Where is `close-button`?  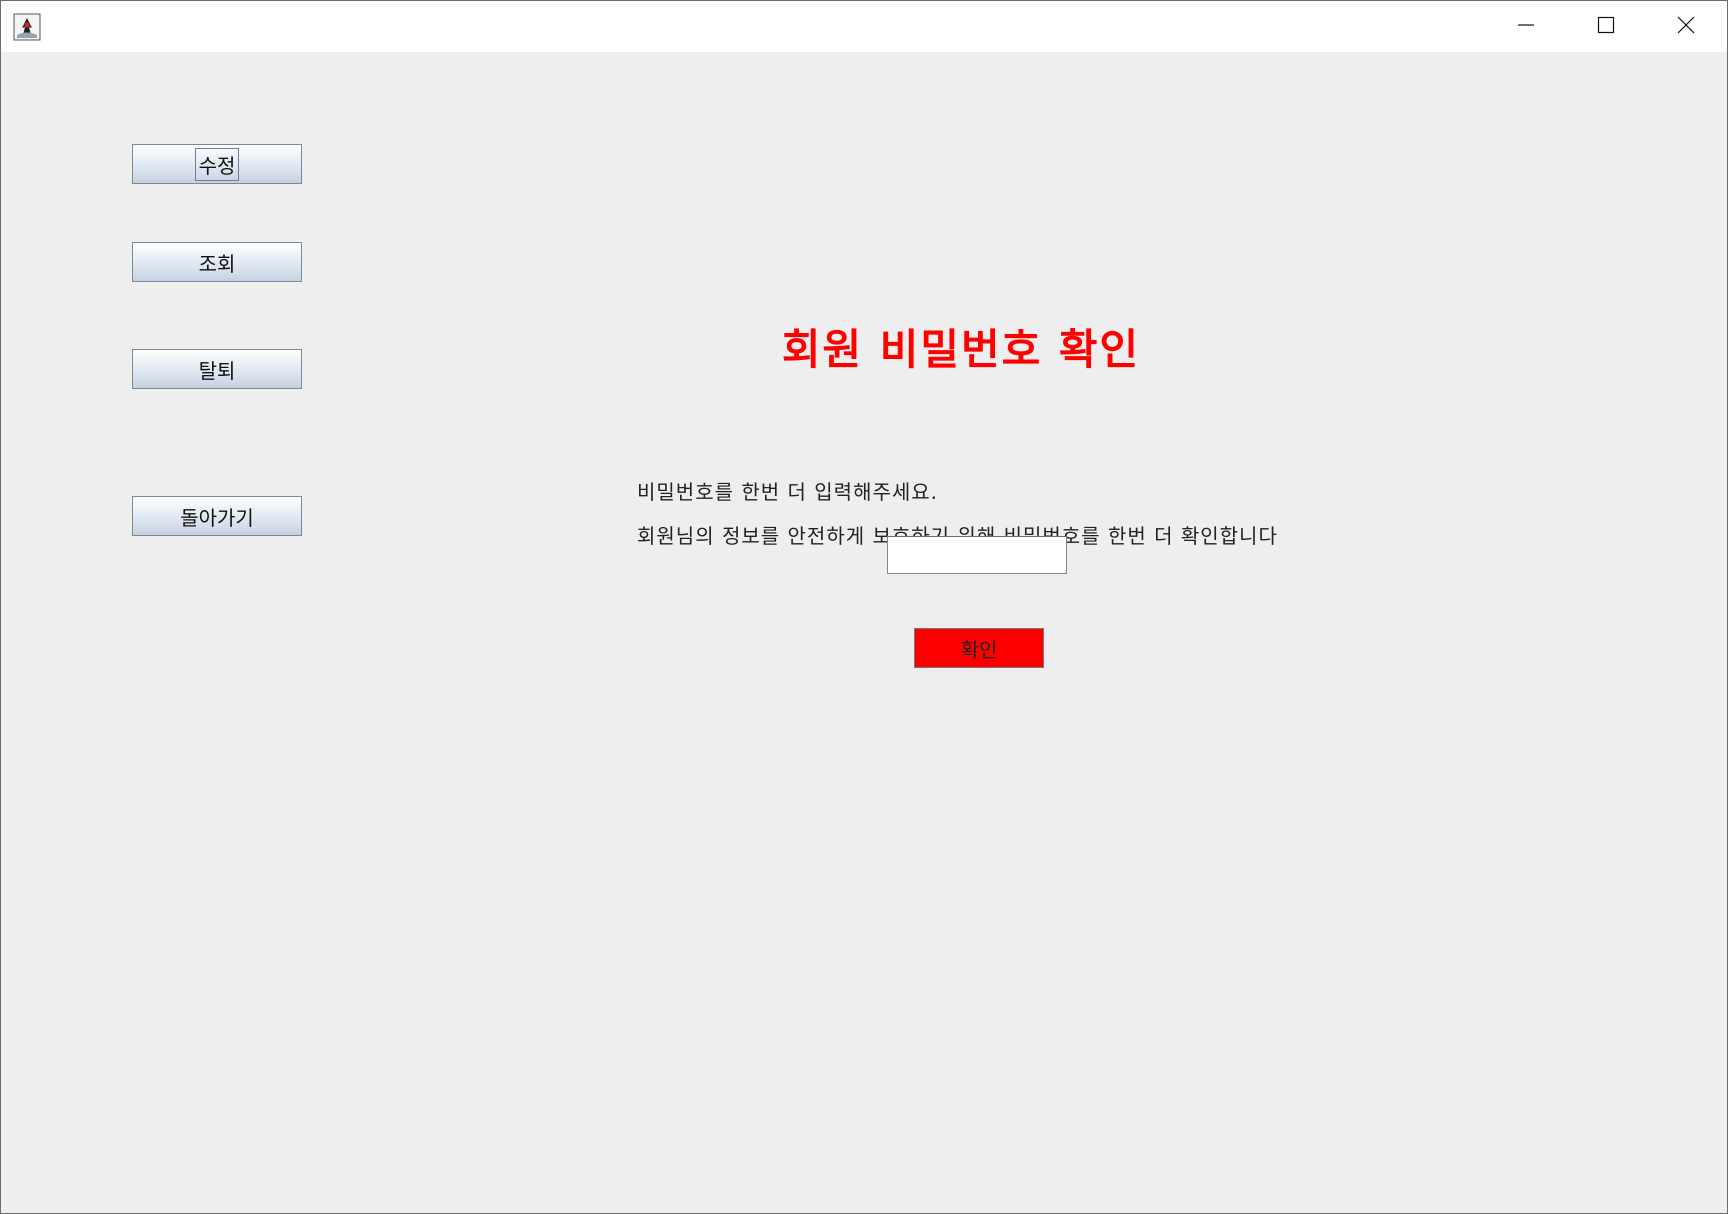
close-button is located at coordinates (1686, 26).